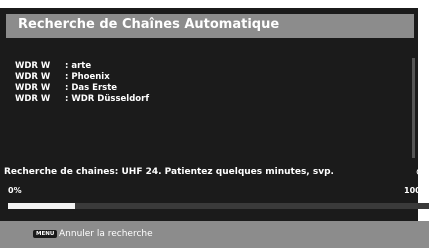 The width and height of the screenshot is (429, 248). What do you see at coordinates (45, 234) in the screenshot?
I see `menu-key-badge: MENU` at bounding box center [45, 234].